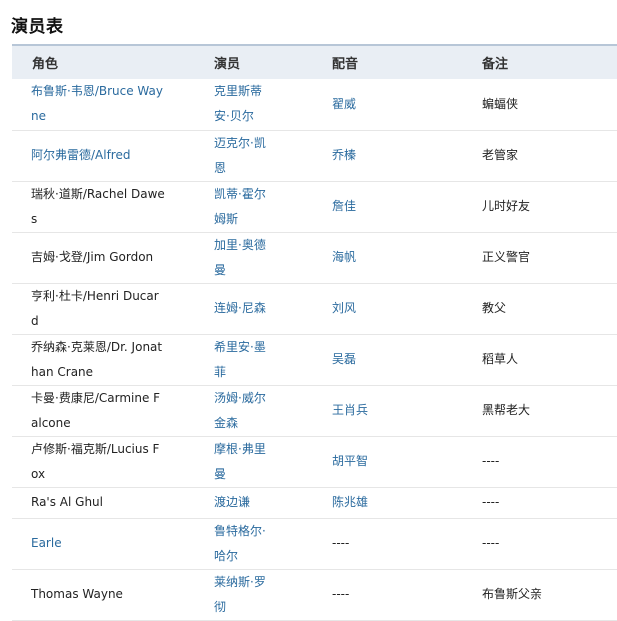  What do you see at coordinates (500, 103) in the screenshot?
I see `note-text: 蝙蝠侠` at bounding box center [500, 103].